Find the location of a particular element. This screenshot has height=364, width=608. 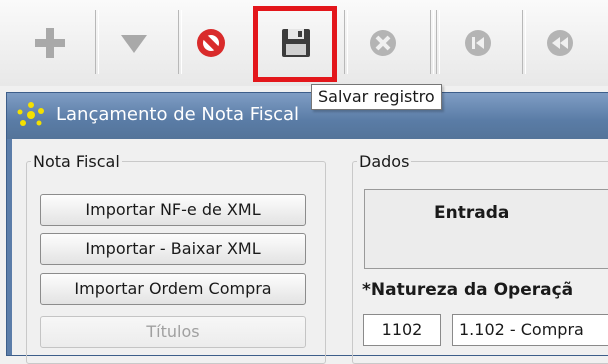

previous-record-button is located at coordinates (560, 43).